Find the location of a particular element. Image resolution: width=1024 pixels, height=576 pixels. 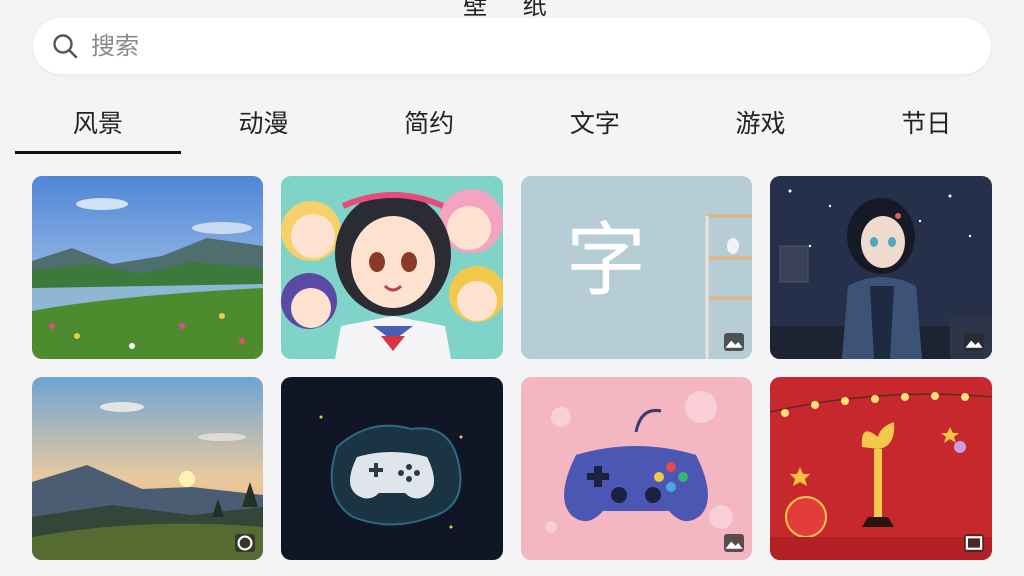

wallpaper-card-minimal-text: 字 is located at coordinates (636, 267).